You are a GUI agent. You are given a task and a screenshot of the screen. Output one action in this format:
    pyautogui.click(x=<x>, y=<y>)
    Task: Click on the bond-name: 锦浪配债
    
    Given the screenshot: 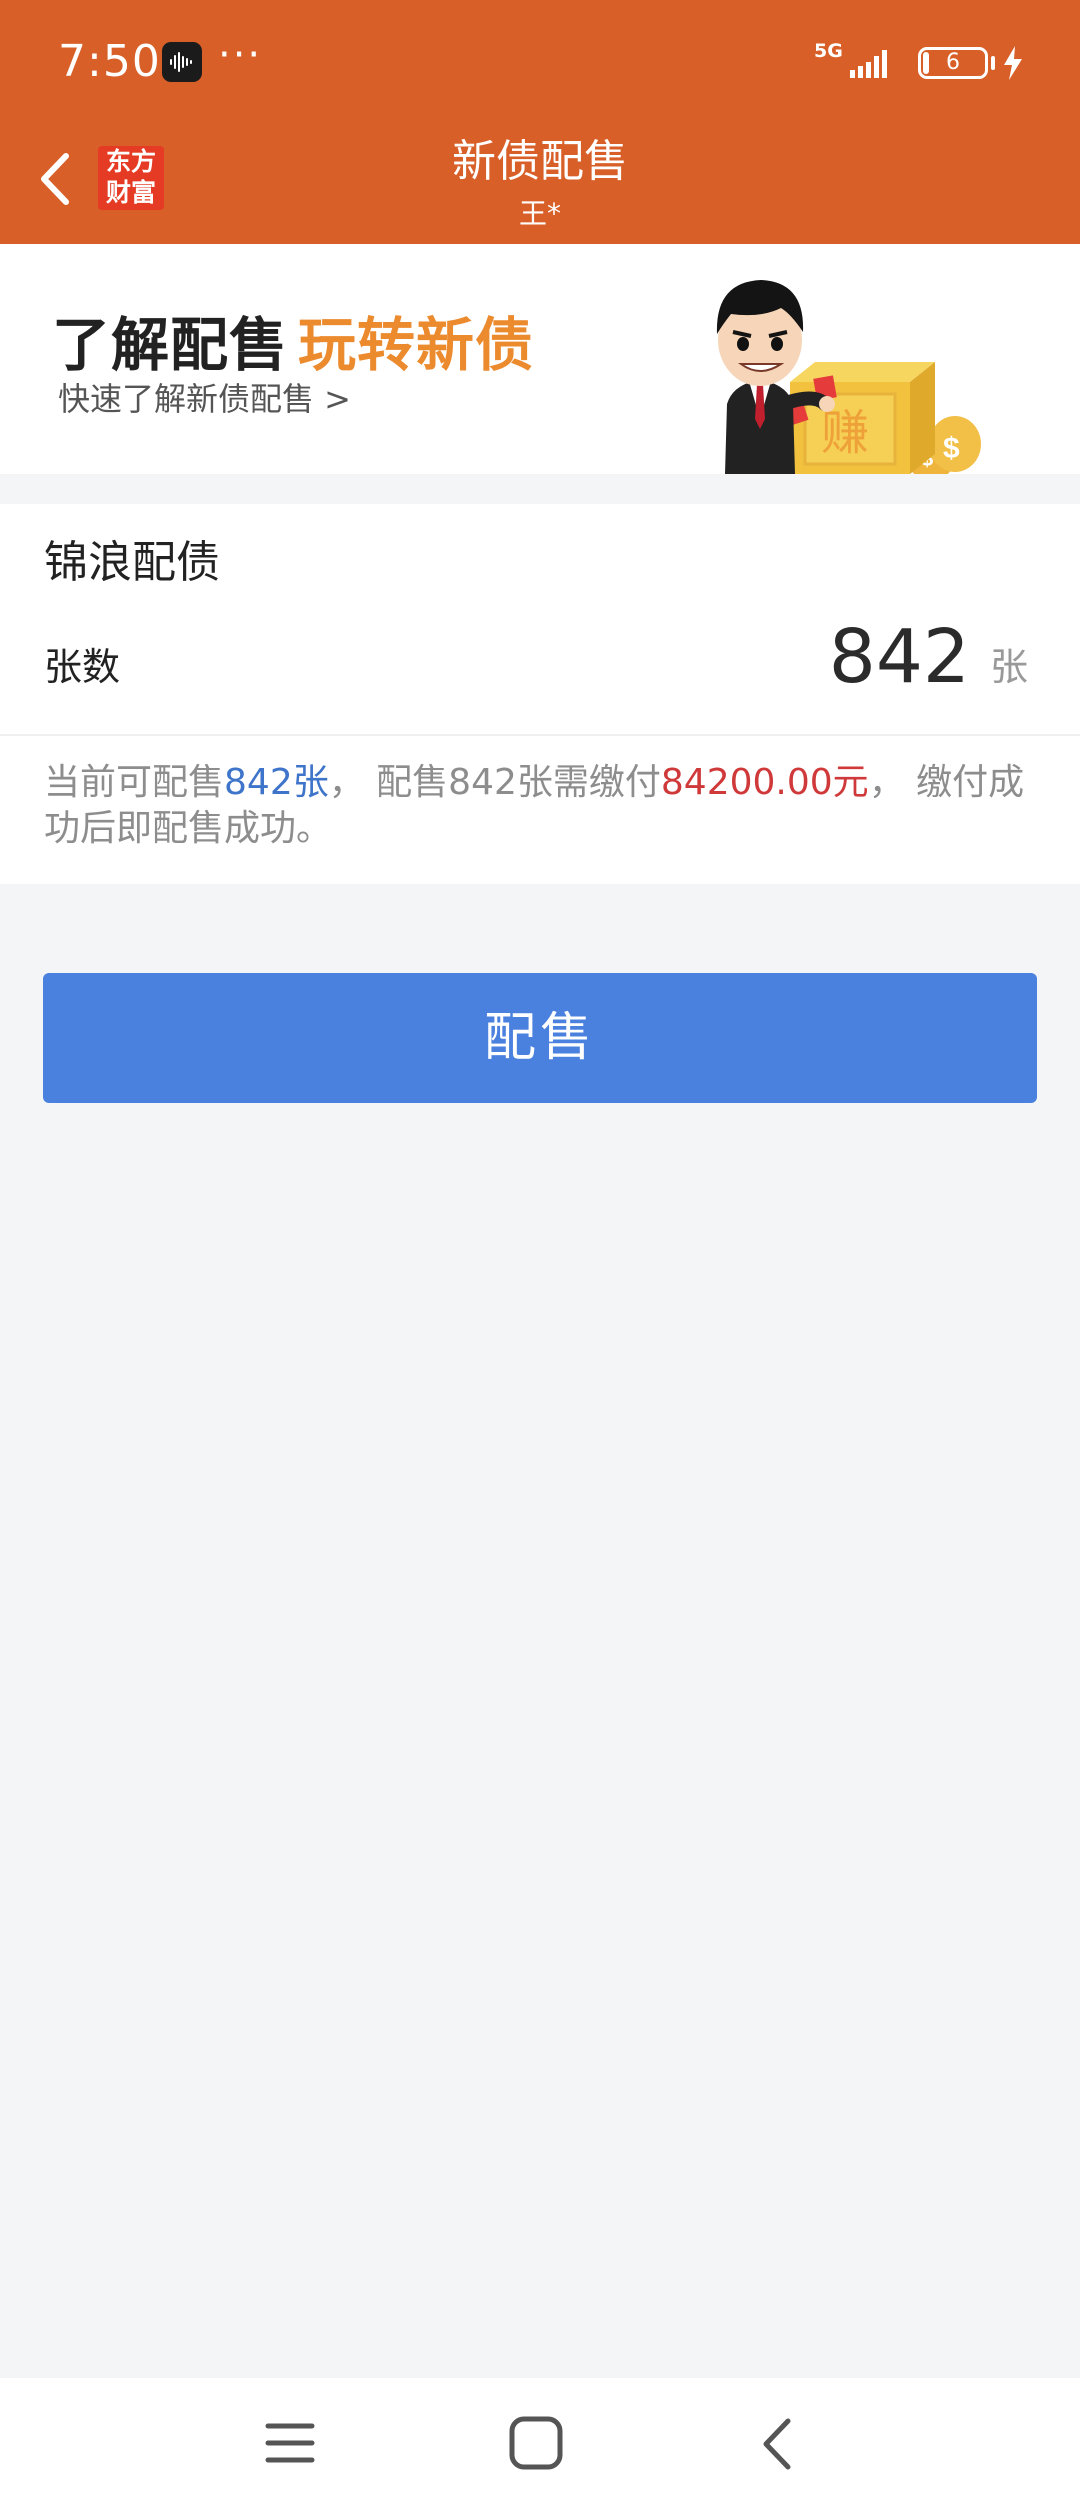 What is the action you would take?
    pyautogui.click(x=132, y=562)
    